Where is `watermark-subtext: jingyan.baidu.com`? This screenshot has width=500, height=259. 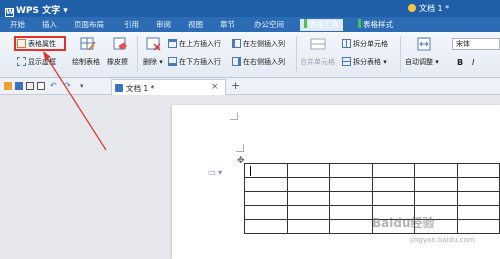 watermark-subtext: jingyan.baidu.com is located at coordinates (442, 240).